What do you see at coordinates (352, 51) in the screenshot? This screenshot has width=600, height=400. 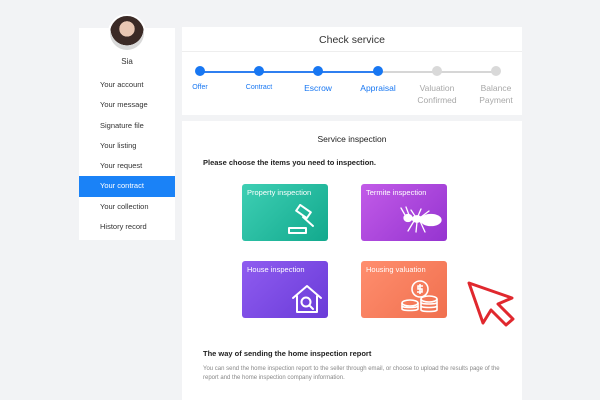 I see `divider` at bounding box center [352, 51].